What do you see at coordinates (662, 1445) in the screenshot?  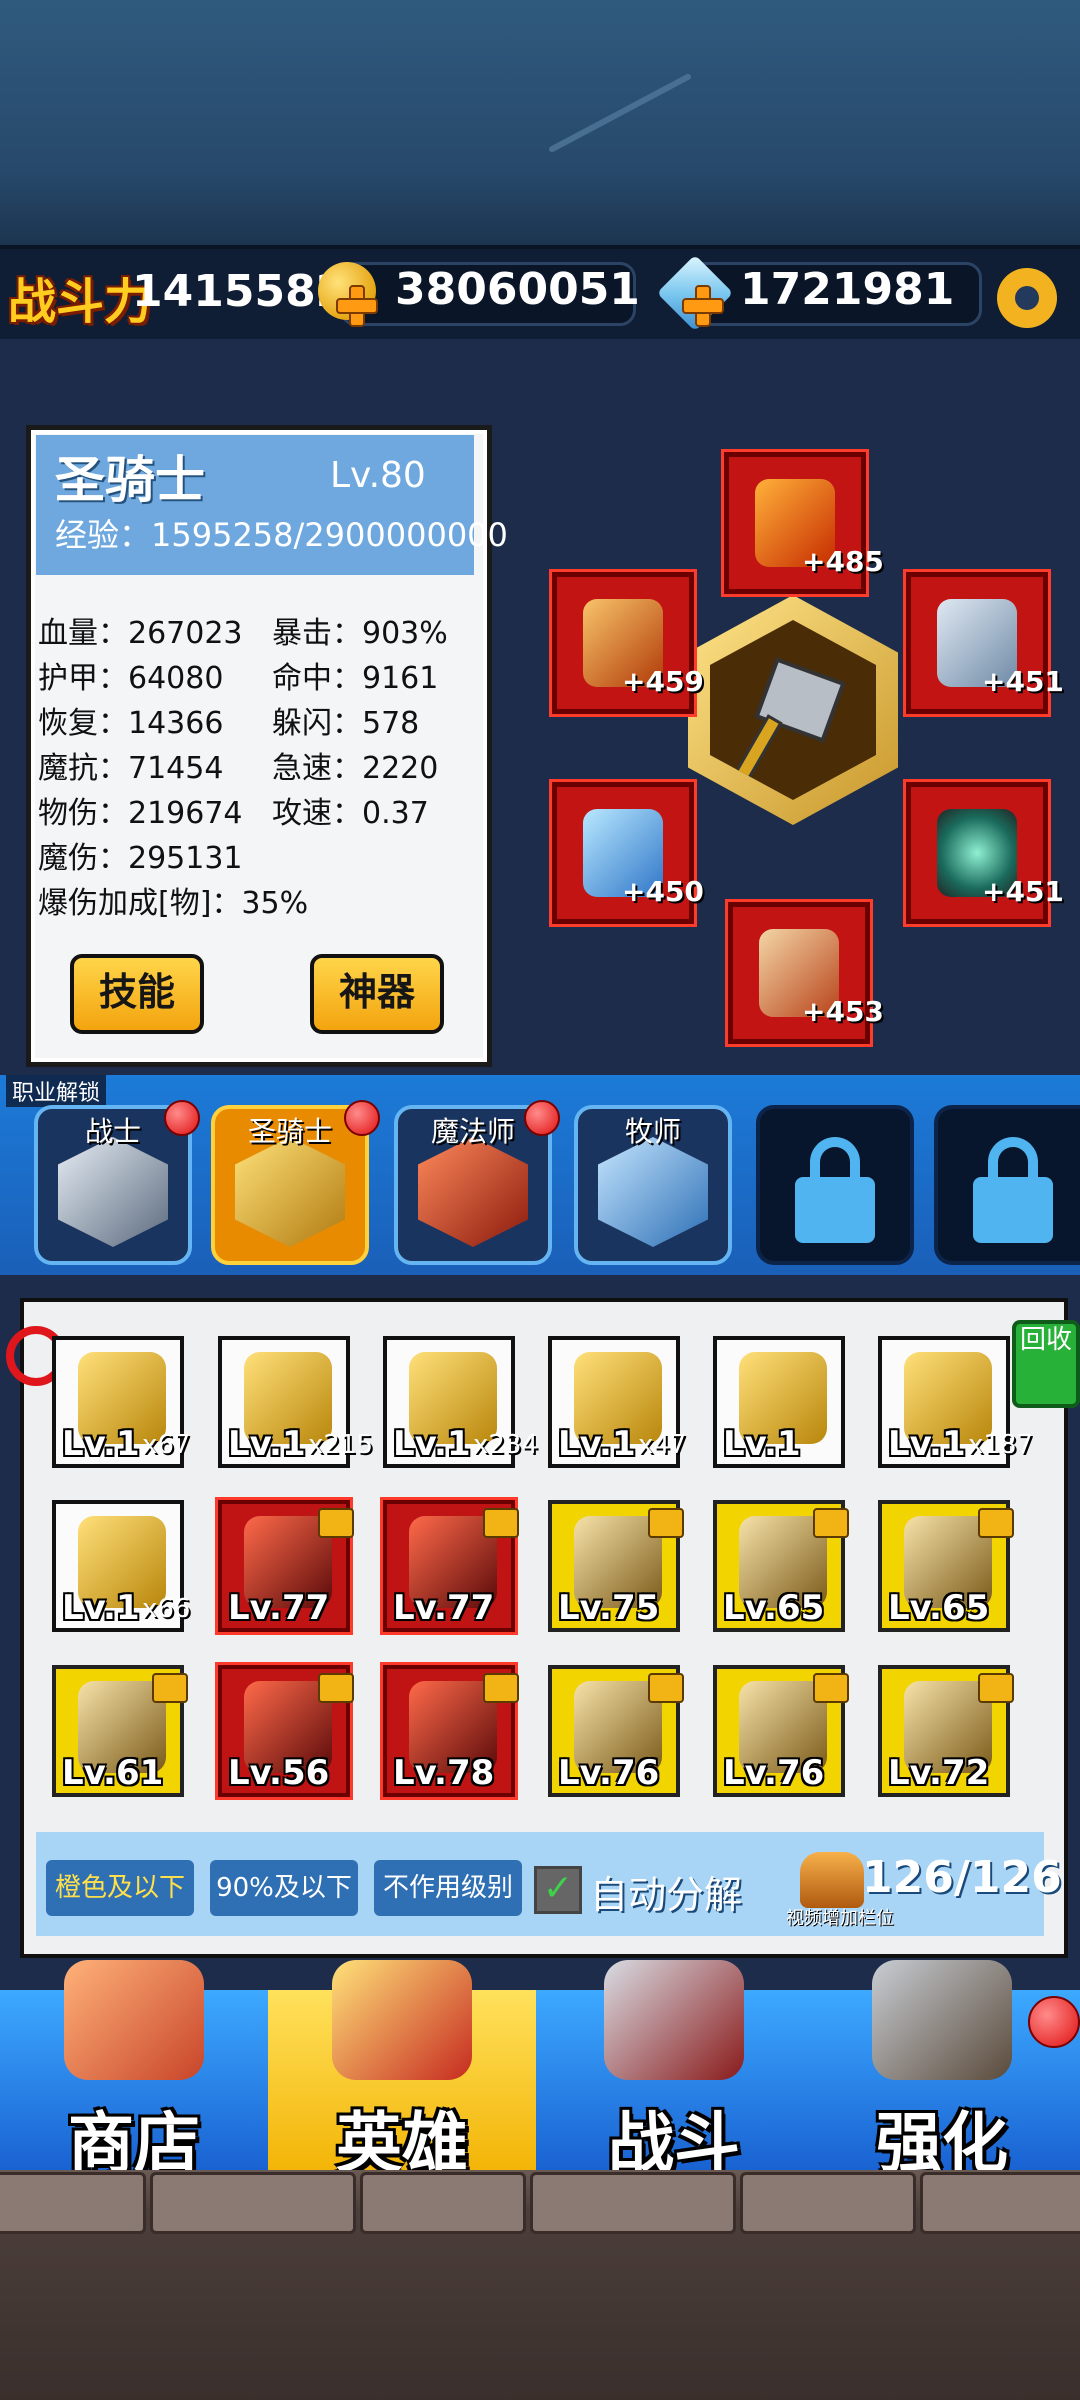 I see `item-count: x47` at bounding box center [662, 1445].